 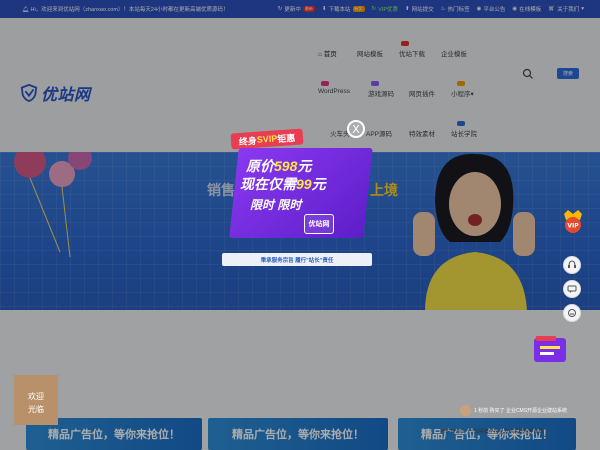 I want to click on popup-logo: 优站网, so click(x=319, y=224).